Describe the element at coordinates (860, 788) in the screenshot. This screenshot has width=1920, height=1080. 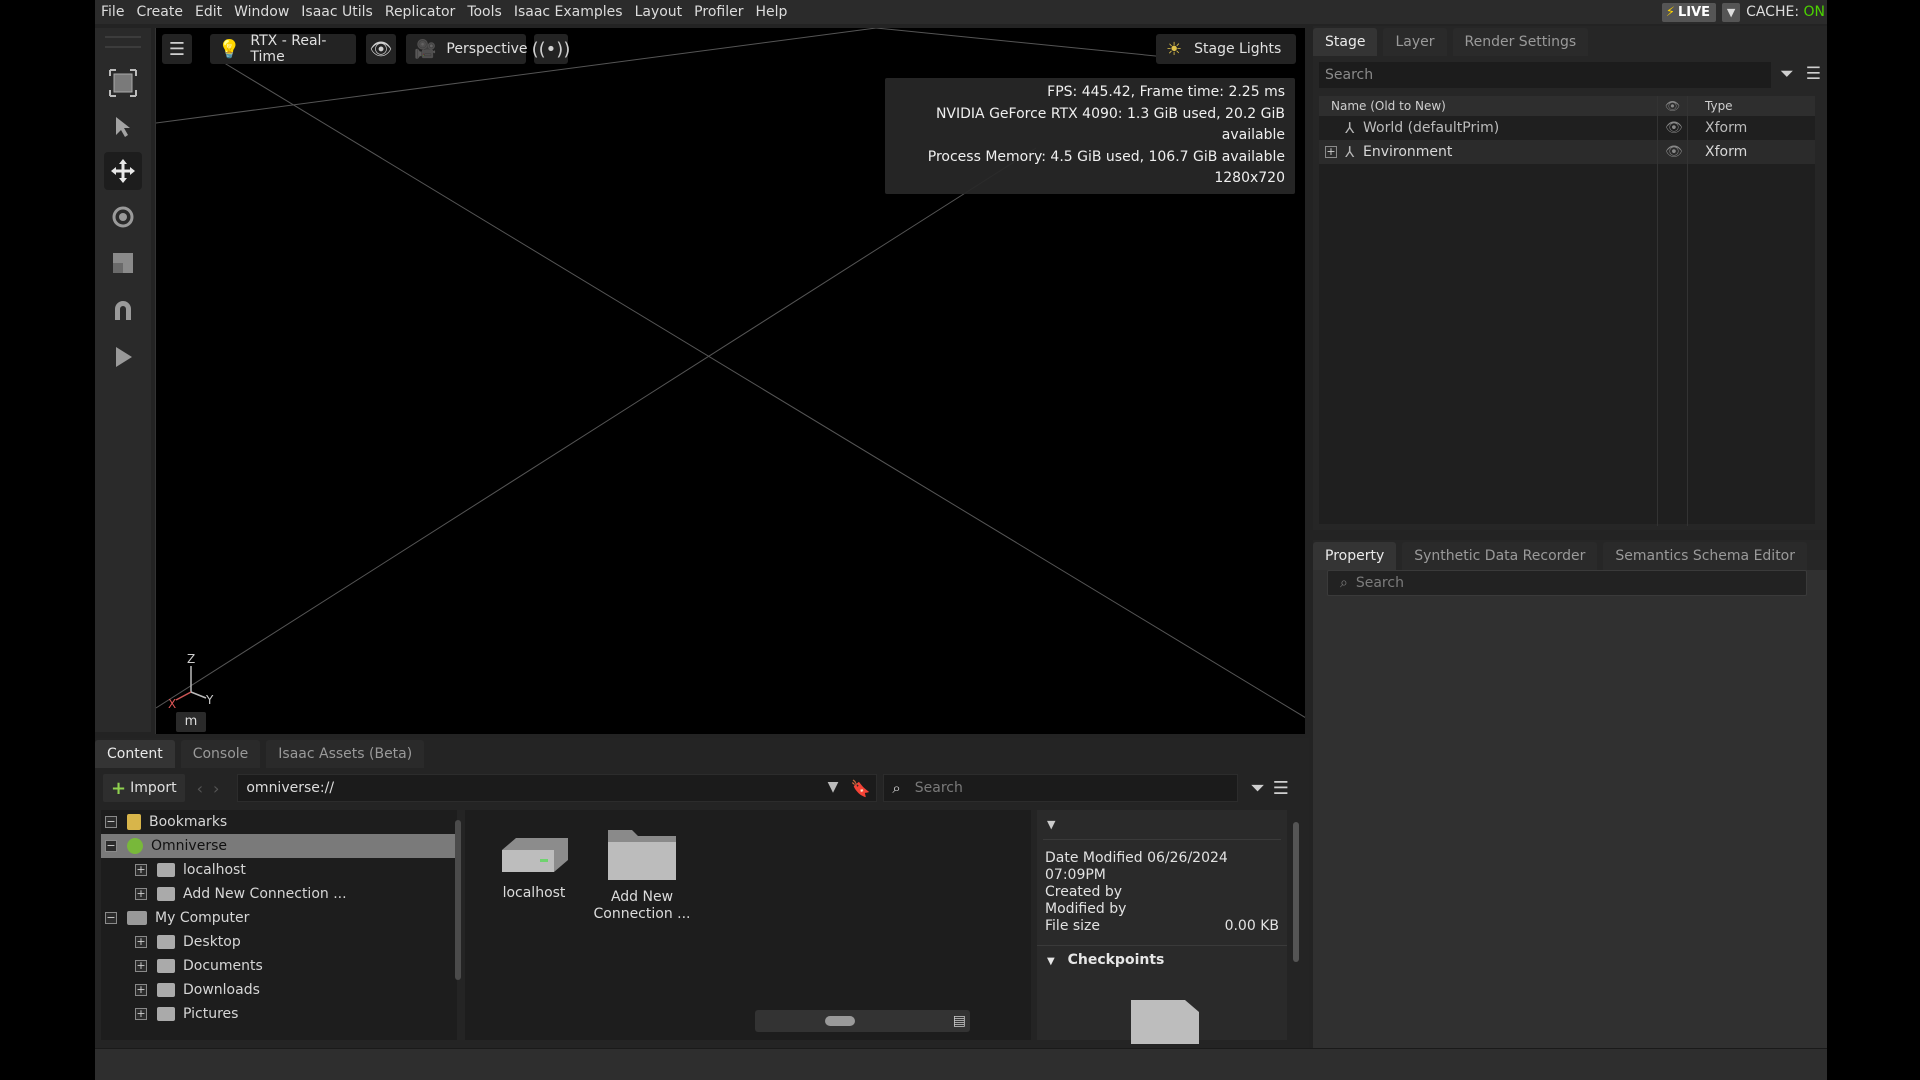
I see `bookmark-icon: 🔖` at that location.